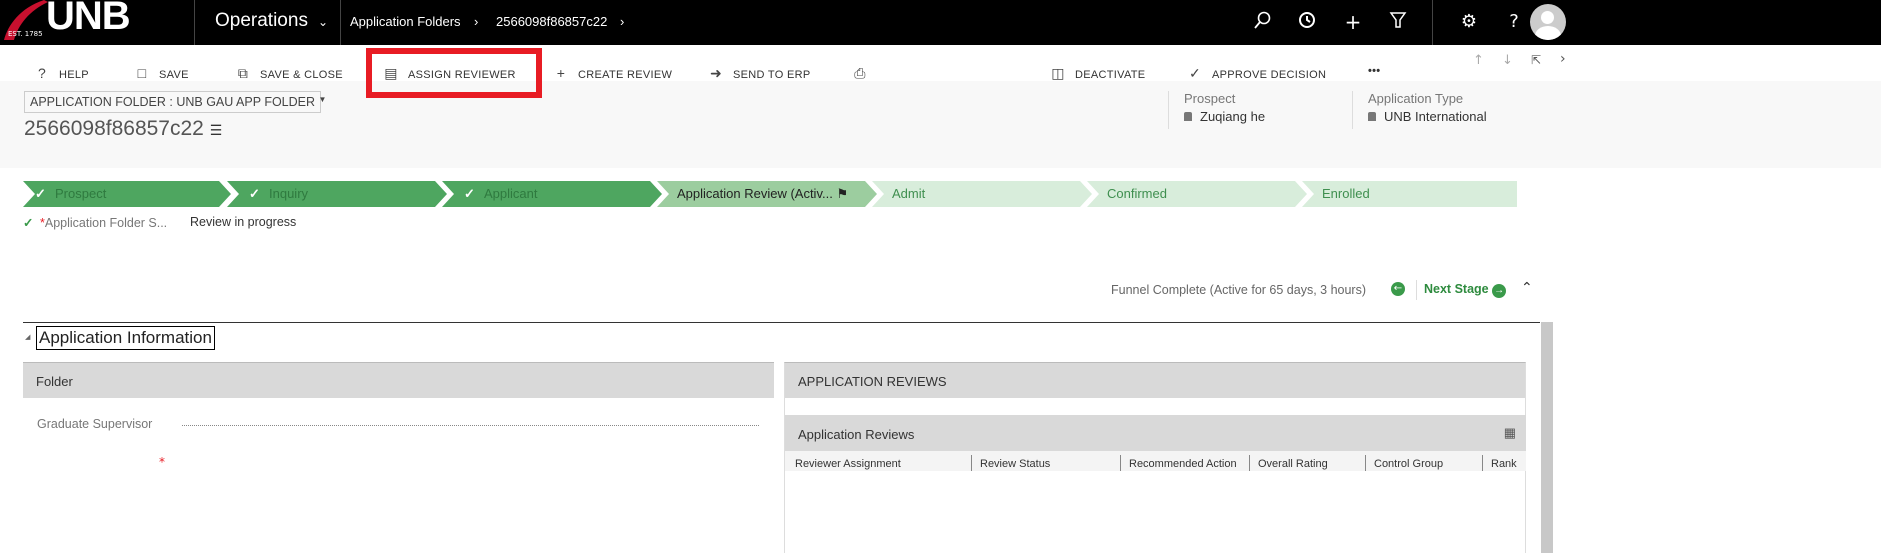  I want to click on create-review-button: + CREATE REVIEW, so click(612, 73).